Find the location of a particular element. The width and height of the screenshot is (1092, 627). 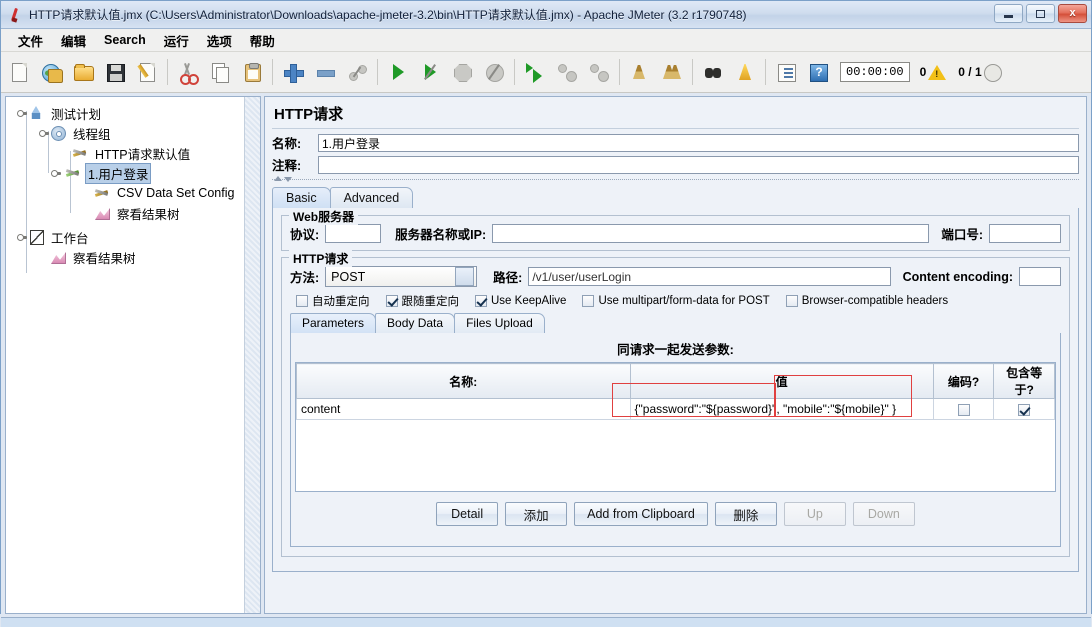

cell-param-include-equals is located at coordinates (1024, 409).